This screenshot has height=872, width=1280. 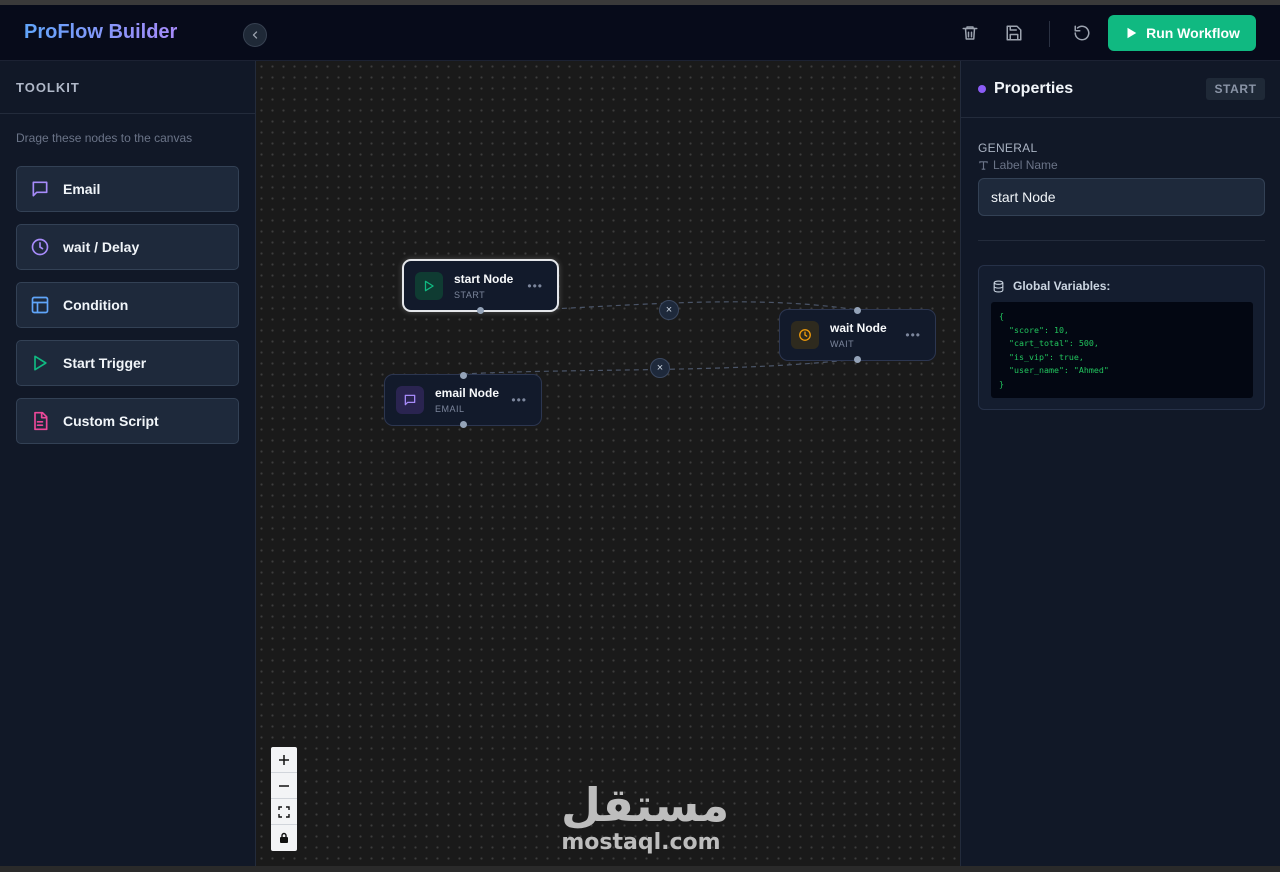 I want to click on global-variables-header: Global Variables:, so click(x=1051, y=286).